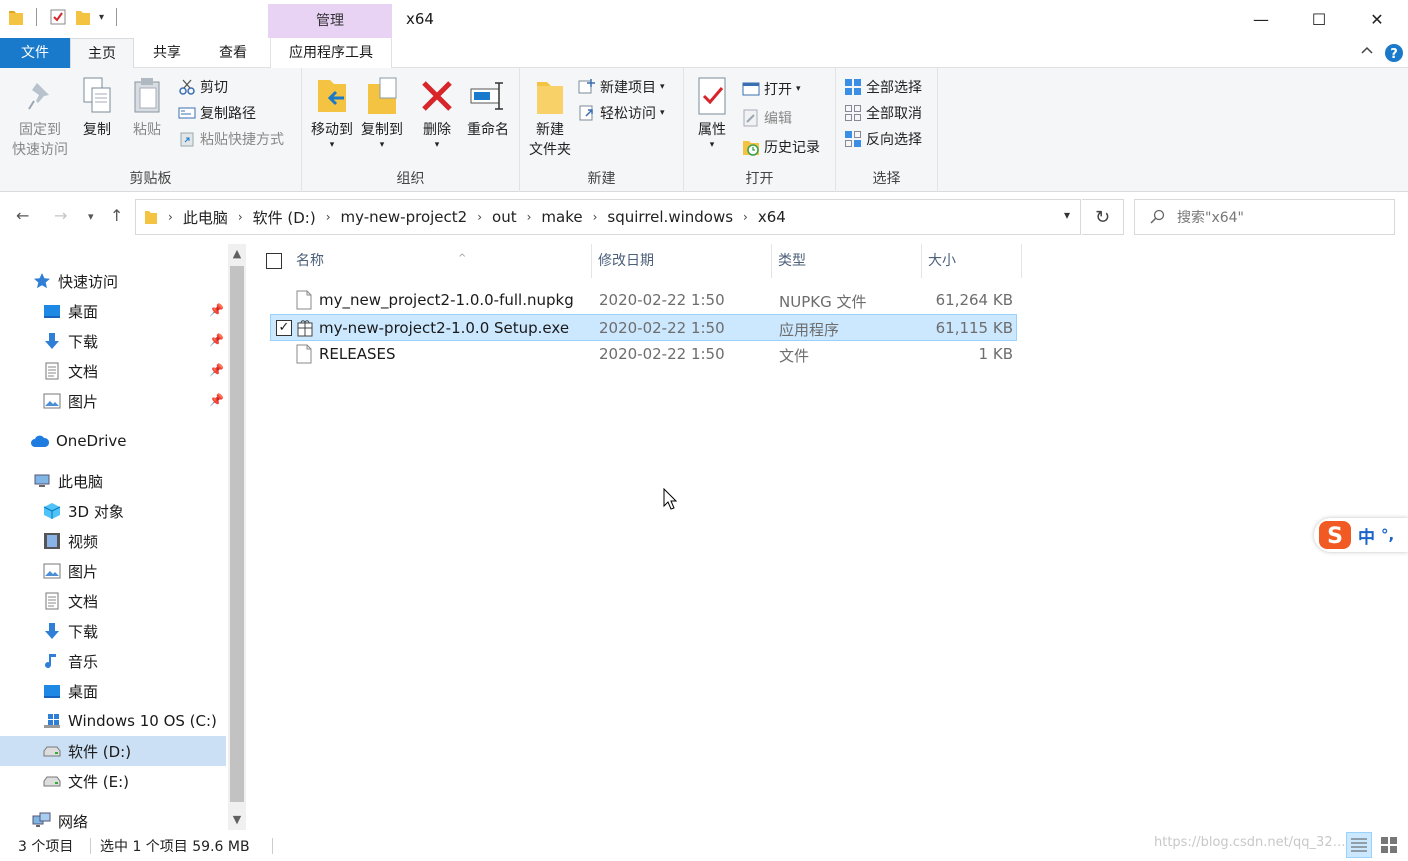 The width and height of the screenshot is (1408, 861). What do you see at coordinates (561, 217) in the screenshot?
I see `breadcrumb-make: make` at bounding box center [561, 217].